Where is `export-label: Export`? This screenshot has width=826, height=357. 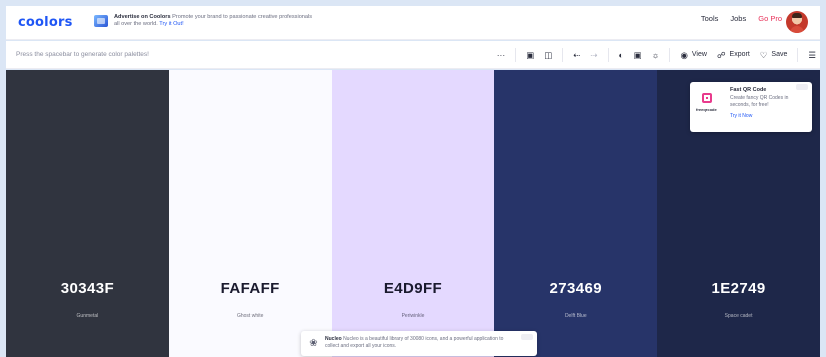
export-label: Export is located at coordinates (739, 54).